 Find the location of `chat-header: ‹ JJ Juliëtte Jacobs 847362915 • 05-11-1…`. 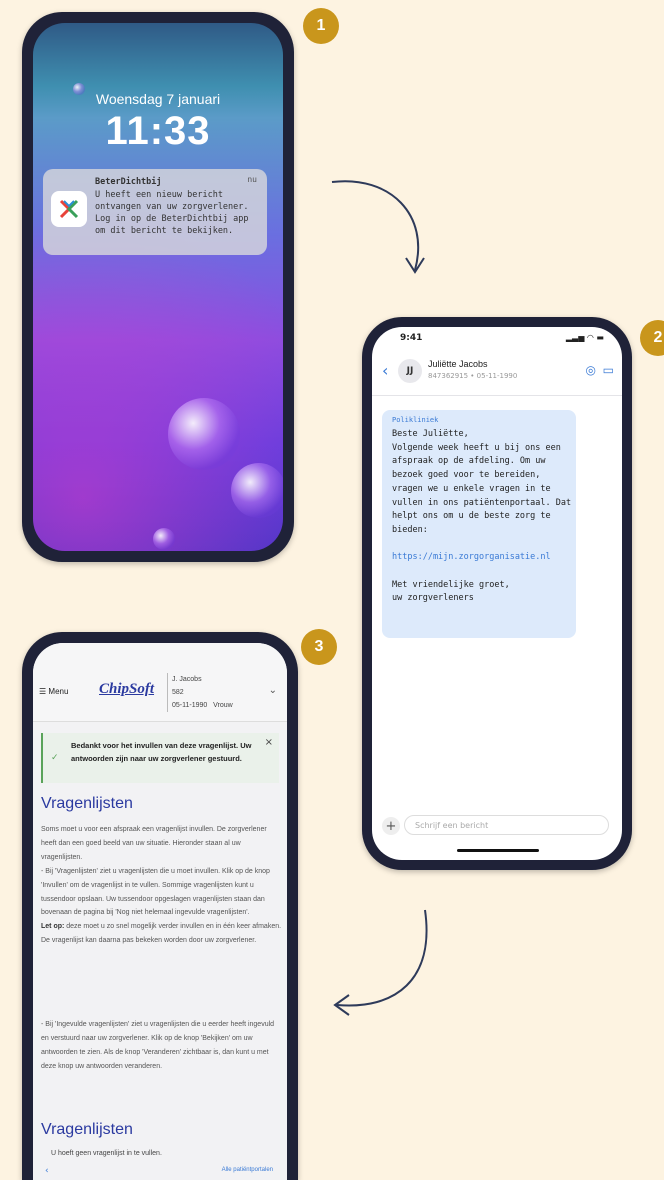

chat-header: ‹ JJ Juliëtte Jacobs 847362915 • 05-11-1… is located at coordinates (497, 374).